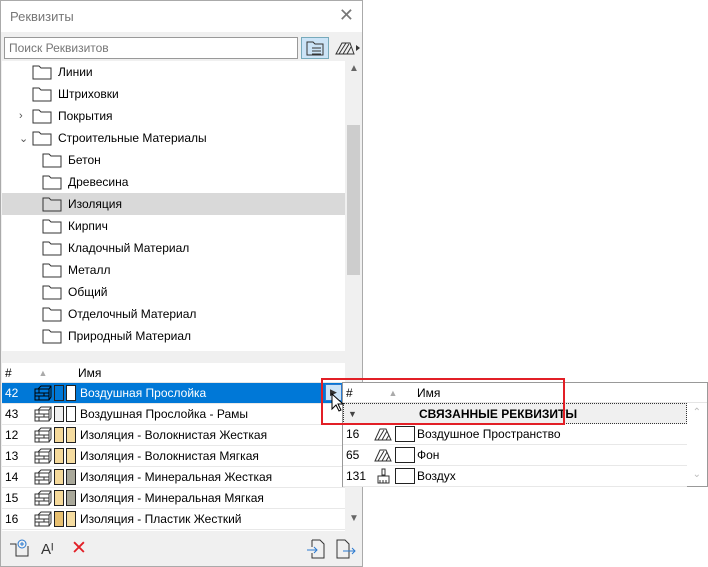 This screenshot has width=708, height=567. I want to click on tree-item: › Покрытия, so click(173, 116).